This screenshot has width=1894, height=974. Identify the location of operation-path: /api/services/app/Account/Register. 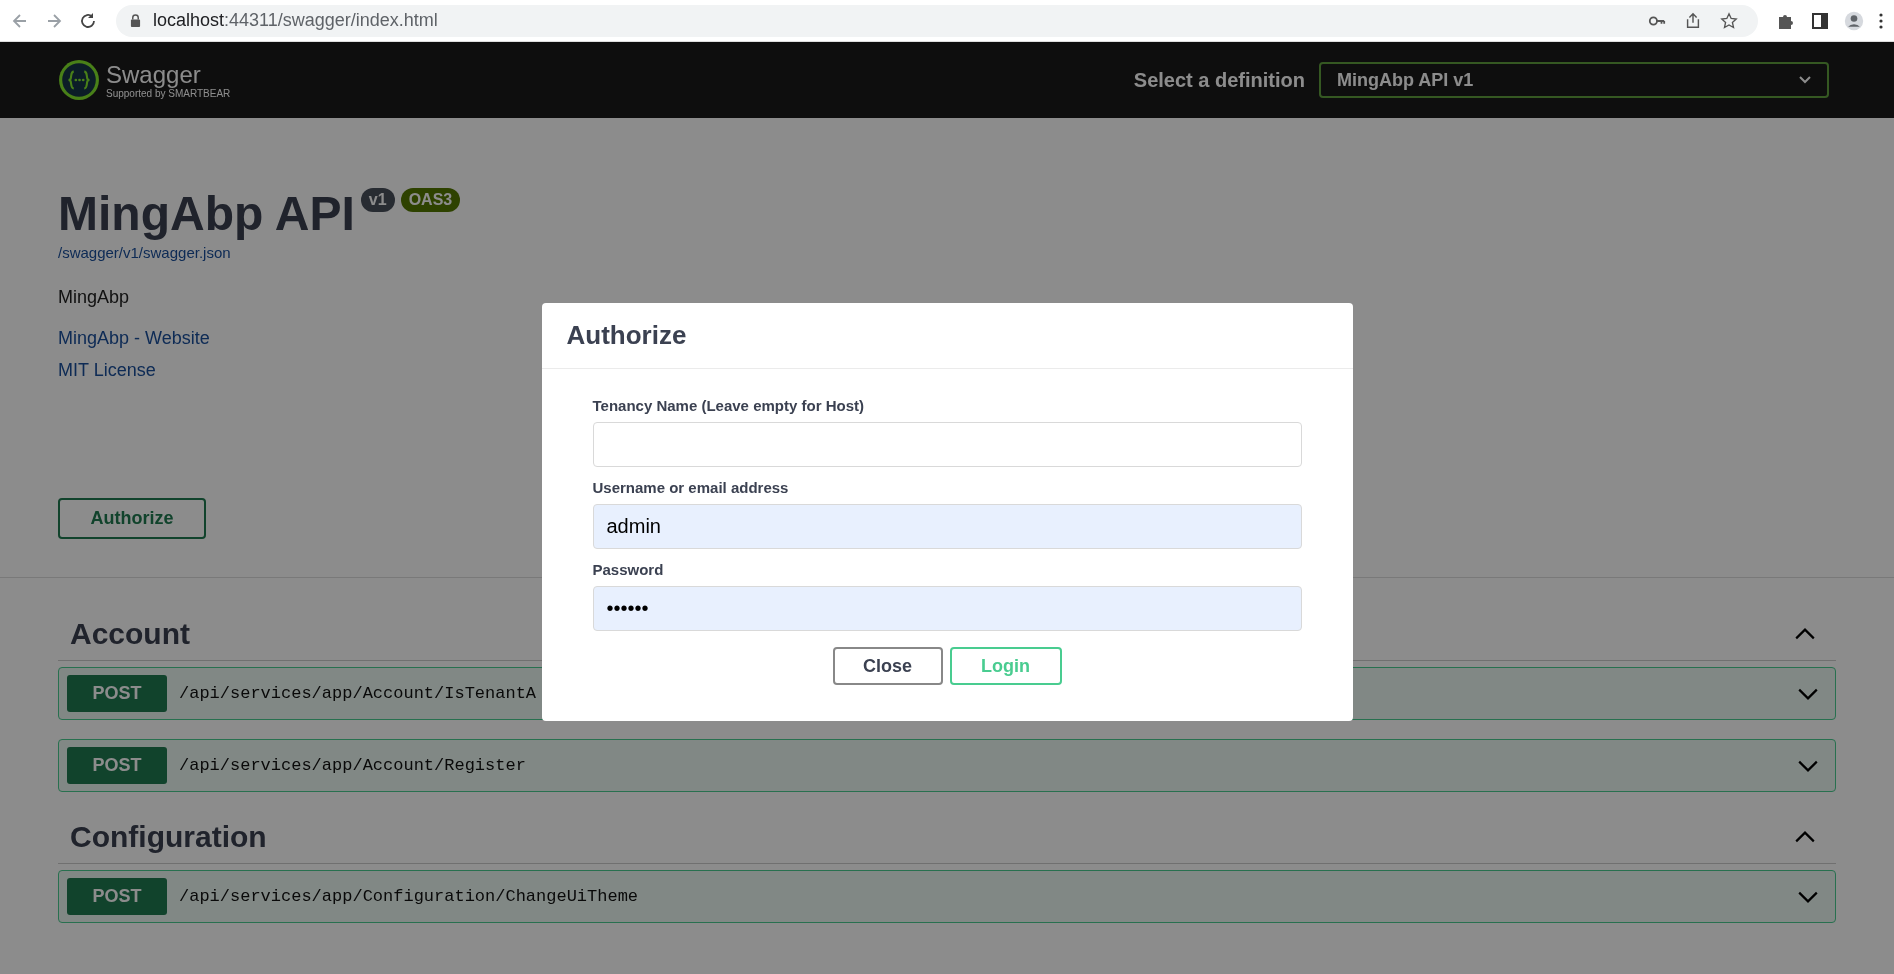
(353, 765).